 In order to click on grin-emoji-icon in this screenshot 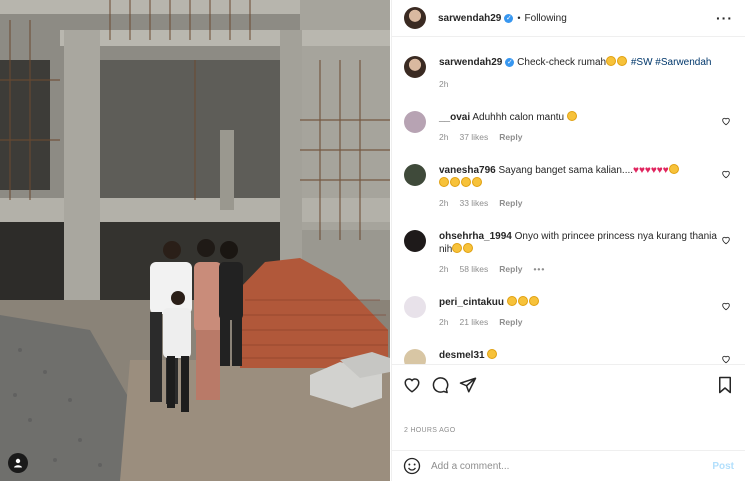, I will do `click(571, 116)`.